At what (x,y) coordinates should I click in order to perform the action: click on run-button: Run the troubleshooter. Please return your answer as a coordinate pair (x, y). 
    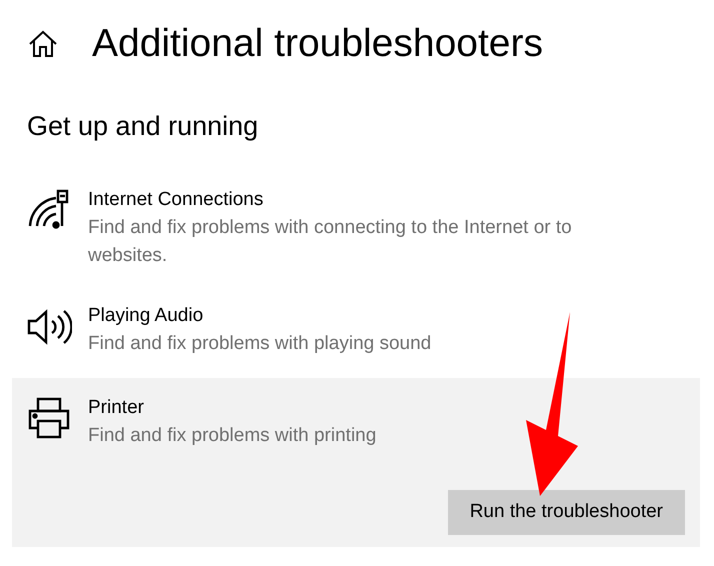
    Looking at the image, I should click on (566, 512).